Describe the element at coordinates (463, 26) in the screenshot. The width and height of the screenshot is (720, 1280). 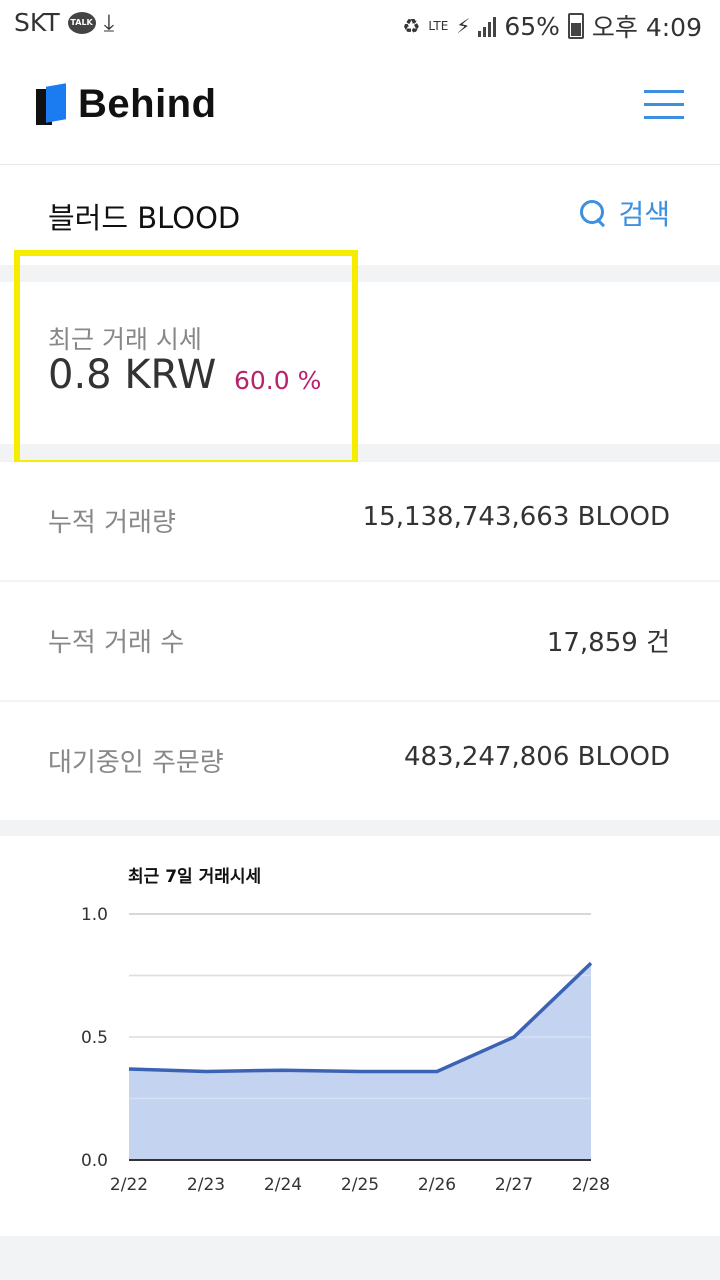
I see `wifi-icon: ⚡` at that location.